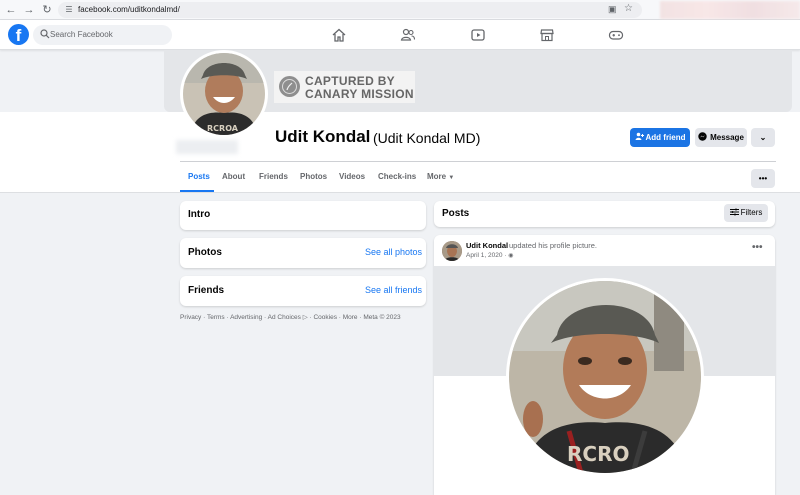 The image size is (800, 495). What do you see at coordinates (29, 10) in the screenshot?
I see `forward-icon: →` at bounding box center [29, 10].